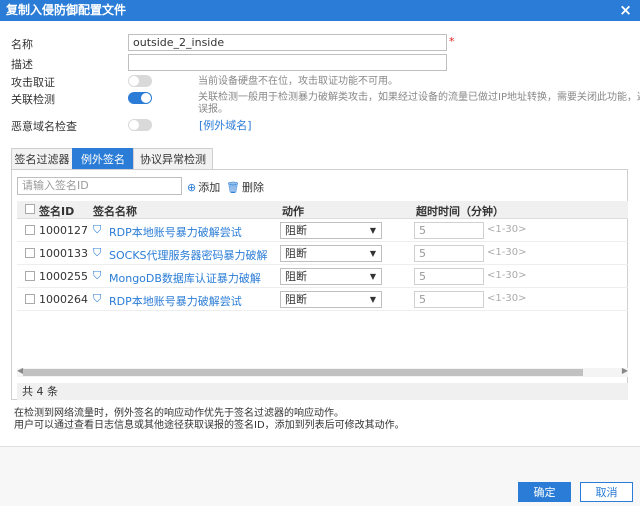 The width and height of the screenshot is (640, 506). I want to click on delete-button: 🗑 删除, so click(245, 187).